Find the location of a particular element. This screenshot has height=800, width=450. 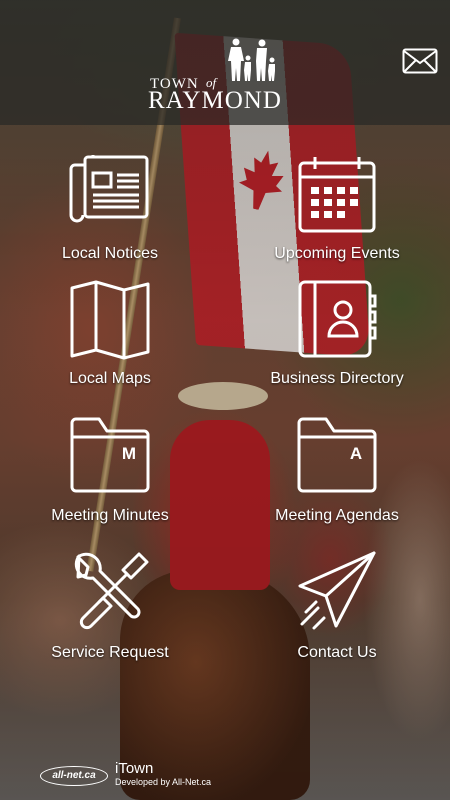

paper-plane-icon is located at coordinates (337, 590).